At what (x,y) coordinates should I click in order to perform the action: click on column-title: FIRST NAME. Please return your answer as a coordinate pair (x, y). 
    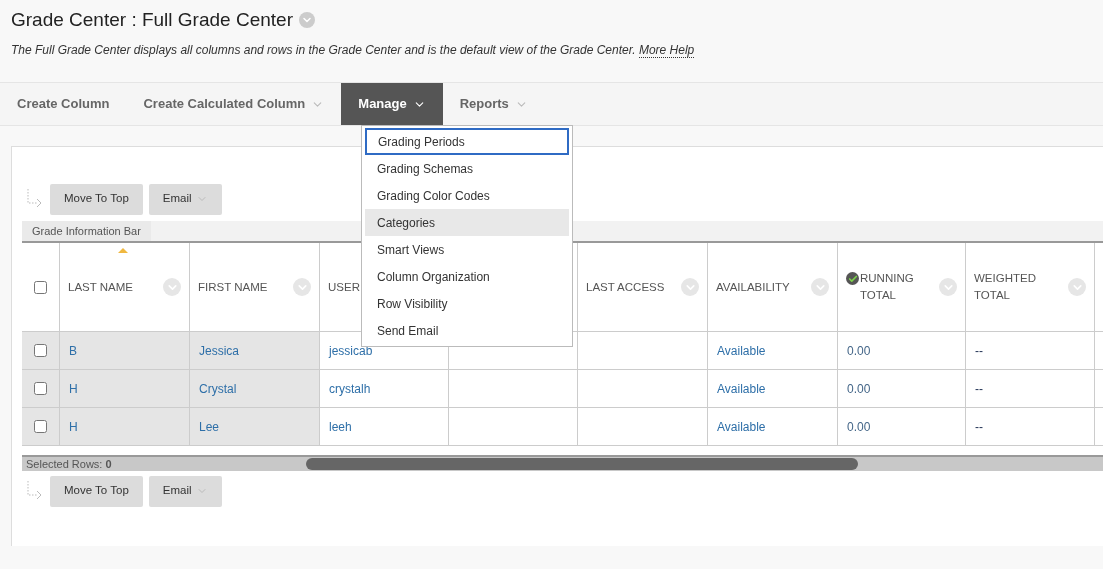
    Looking at the image, I should click on (233, 287).